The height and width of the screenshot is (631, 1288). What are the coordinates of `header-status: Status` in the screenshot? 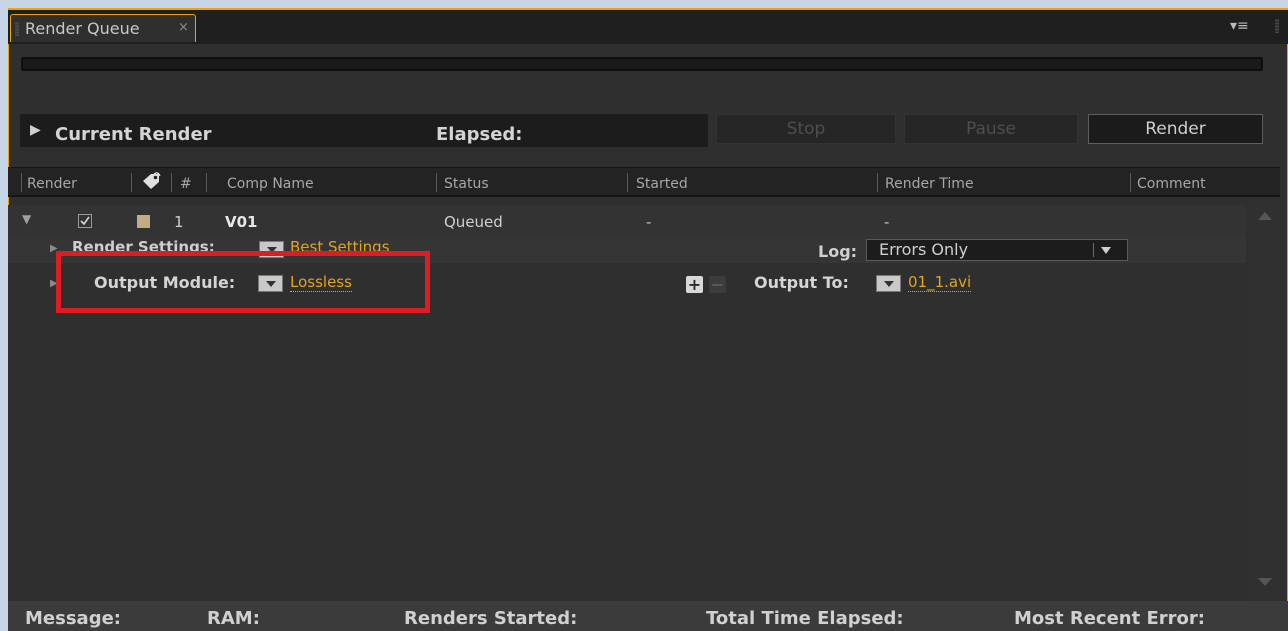 It's located at (466, 184).